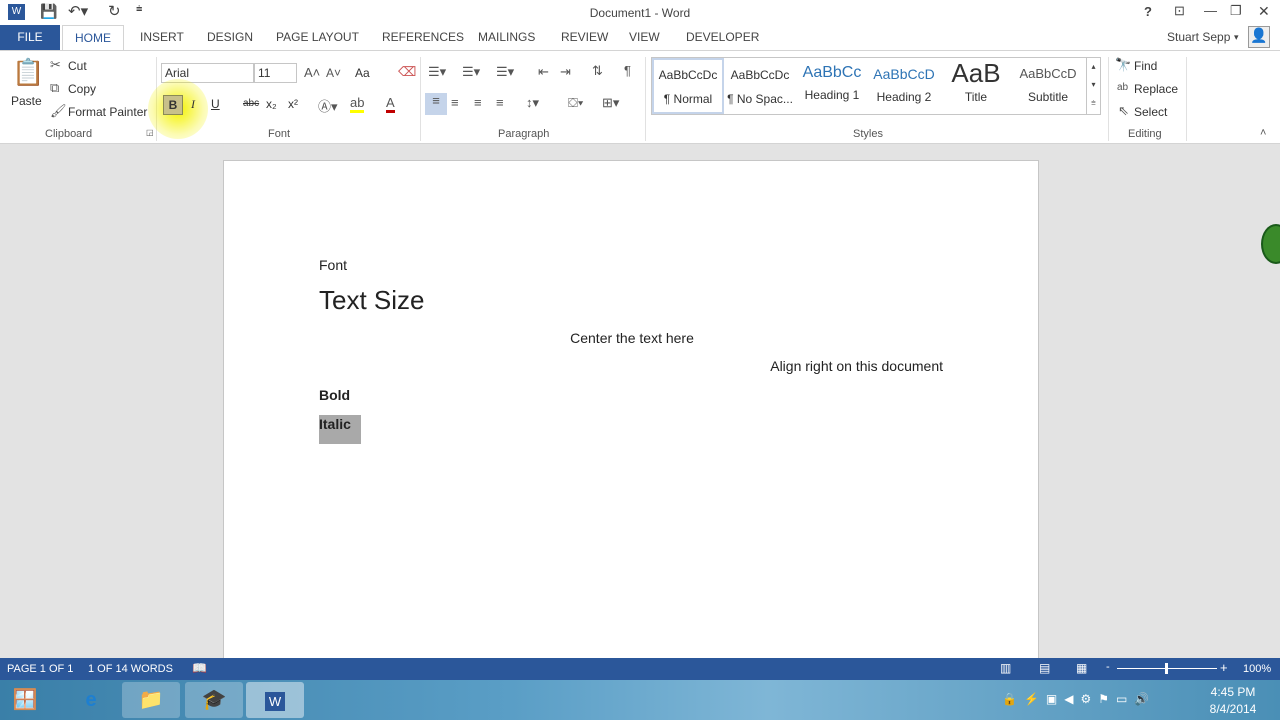  I want to click on tab-developer: DEVELOPER, so click(722, 37).